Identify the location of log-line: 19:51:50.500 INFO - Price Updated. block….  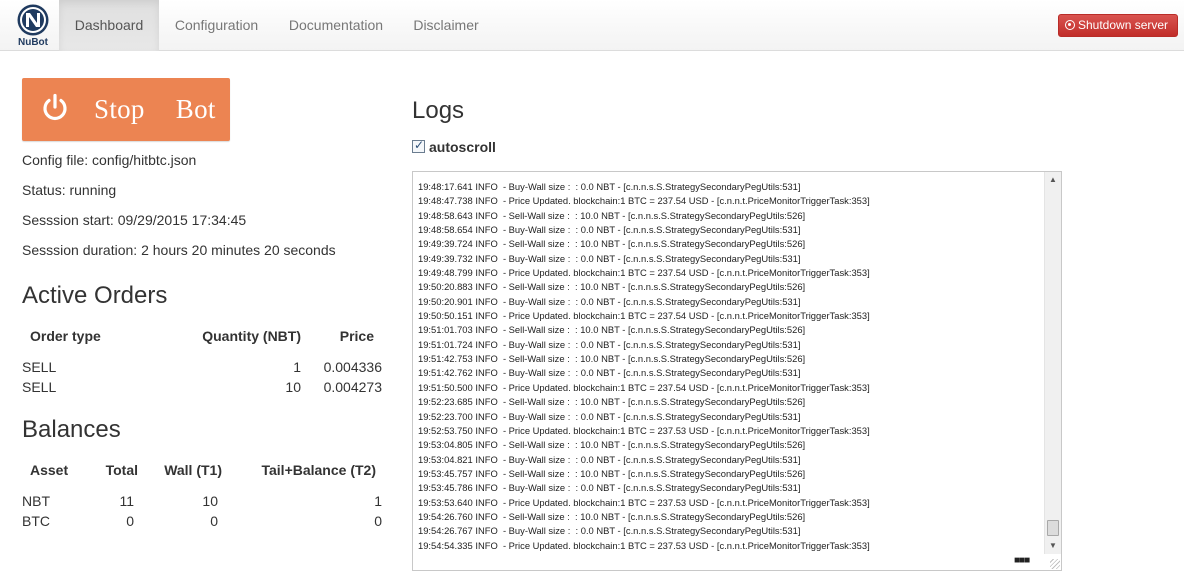
(644, 387).